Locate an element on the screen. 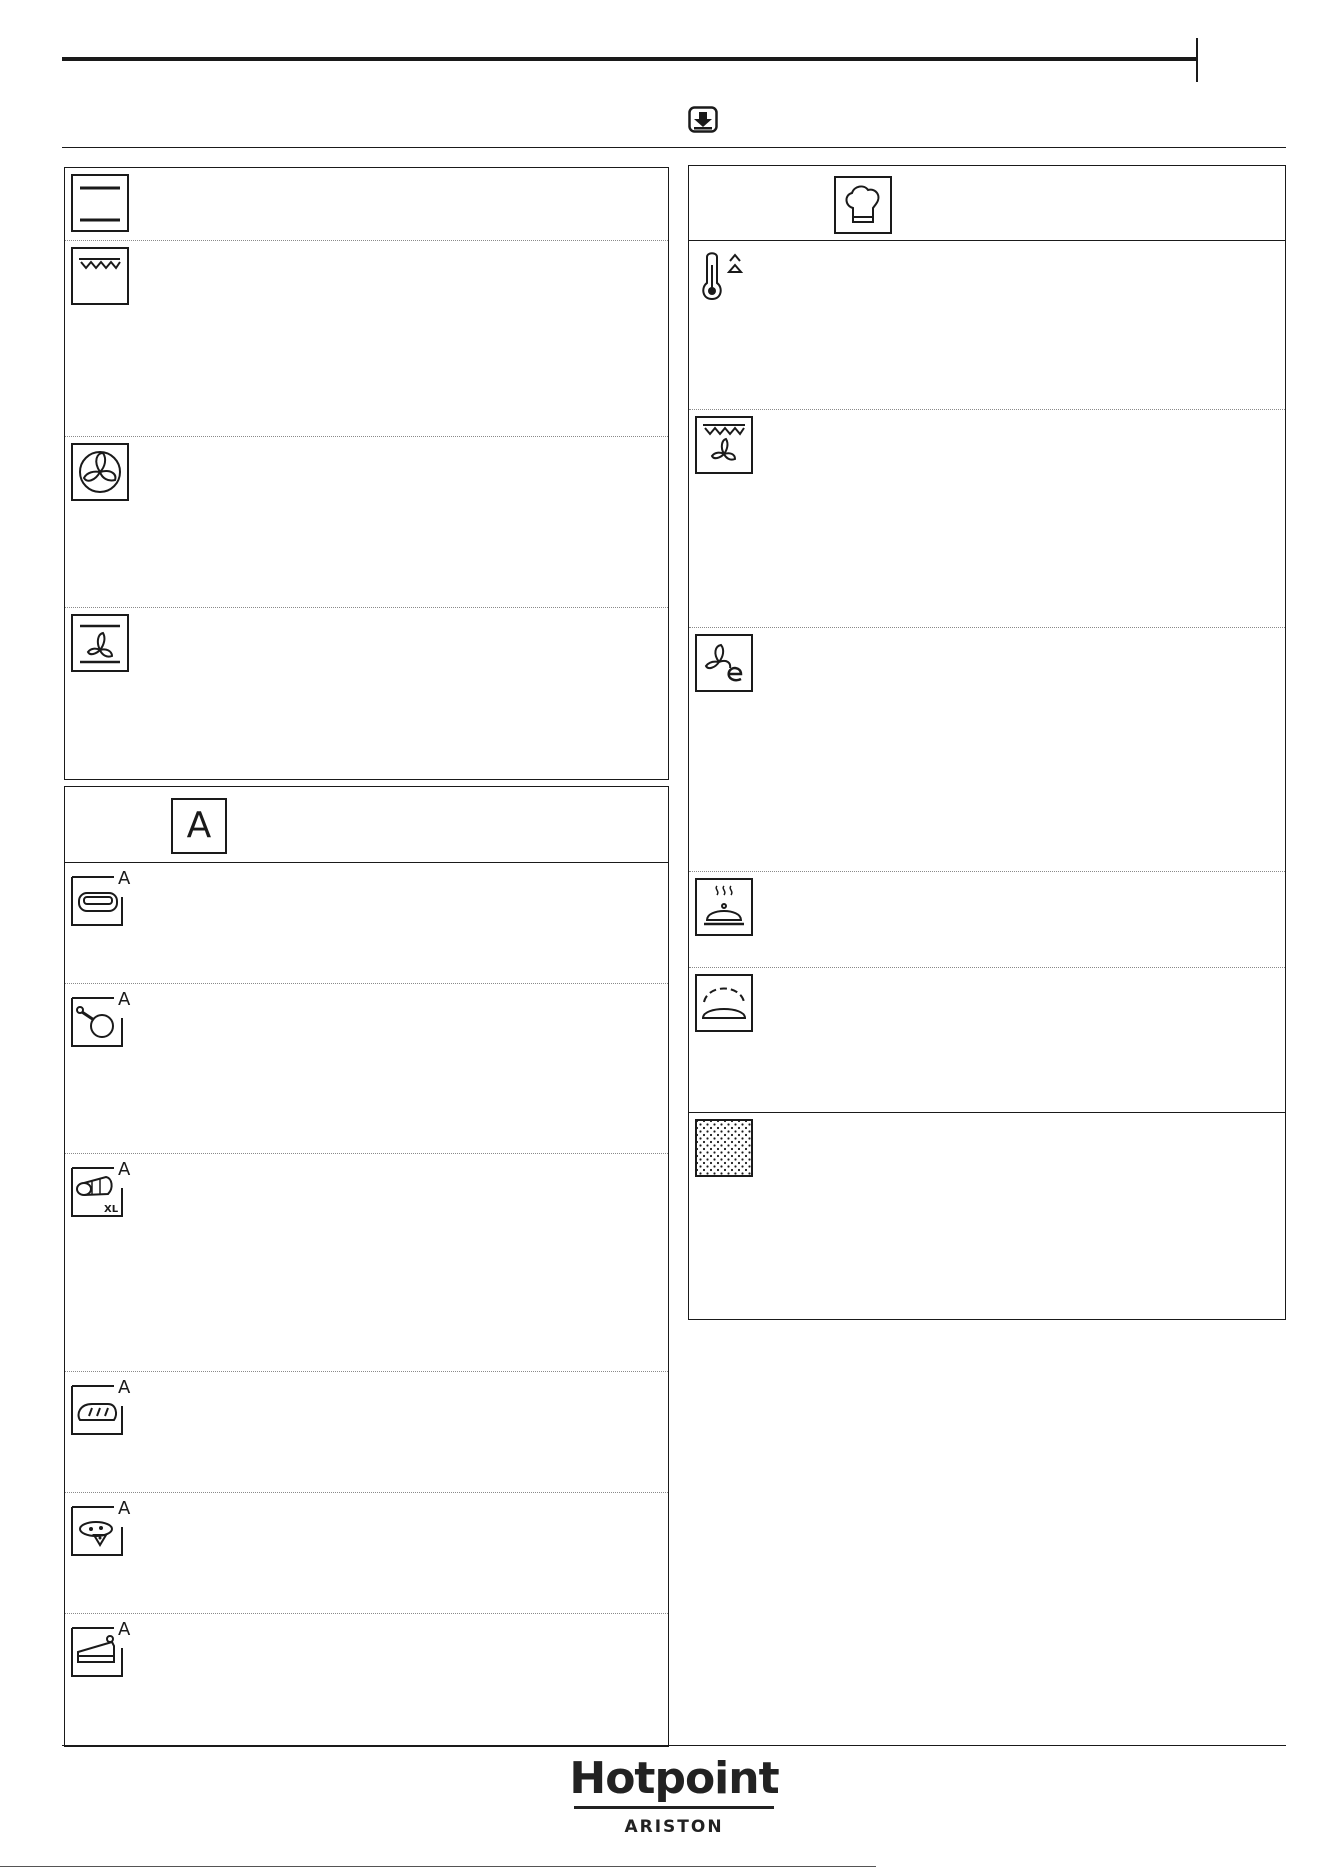 This screenshot has height=1872, width=1324. auto-chicken-icon: A is located at coordinates (101, 1018).